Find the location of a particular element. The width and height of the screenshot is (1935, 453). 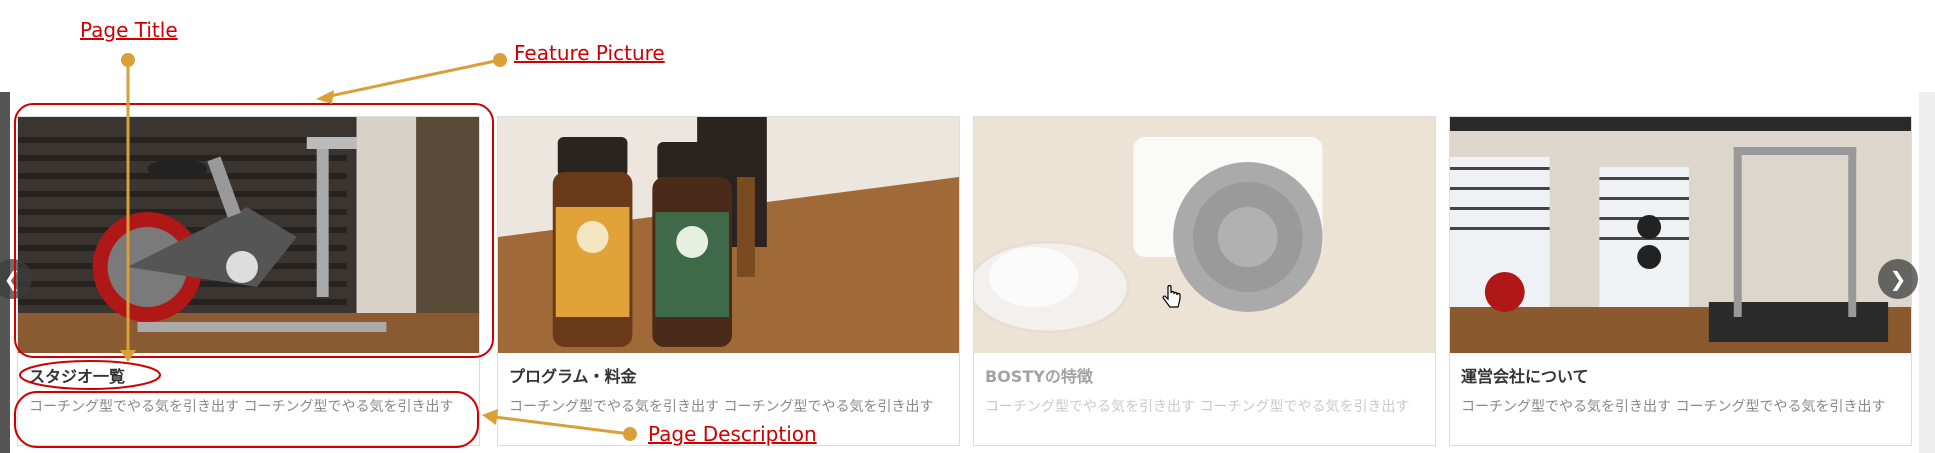

chevron-right-icon: ❯ is located at coordinates (1898, 279).